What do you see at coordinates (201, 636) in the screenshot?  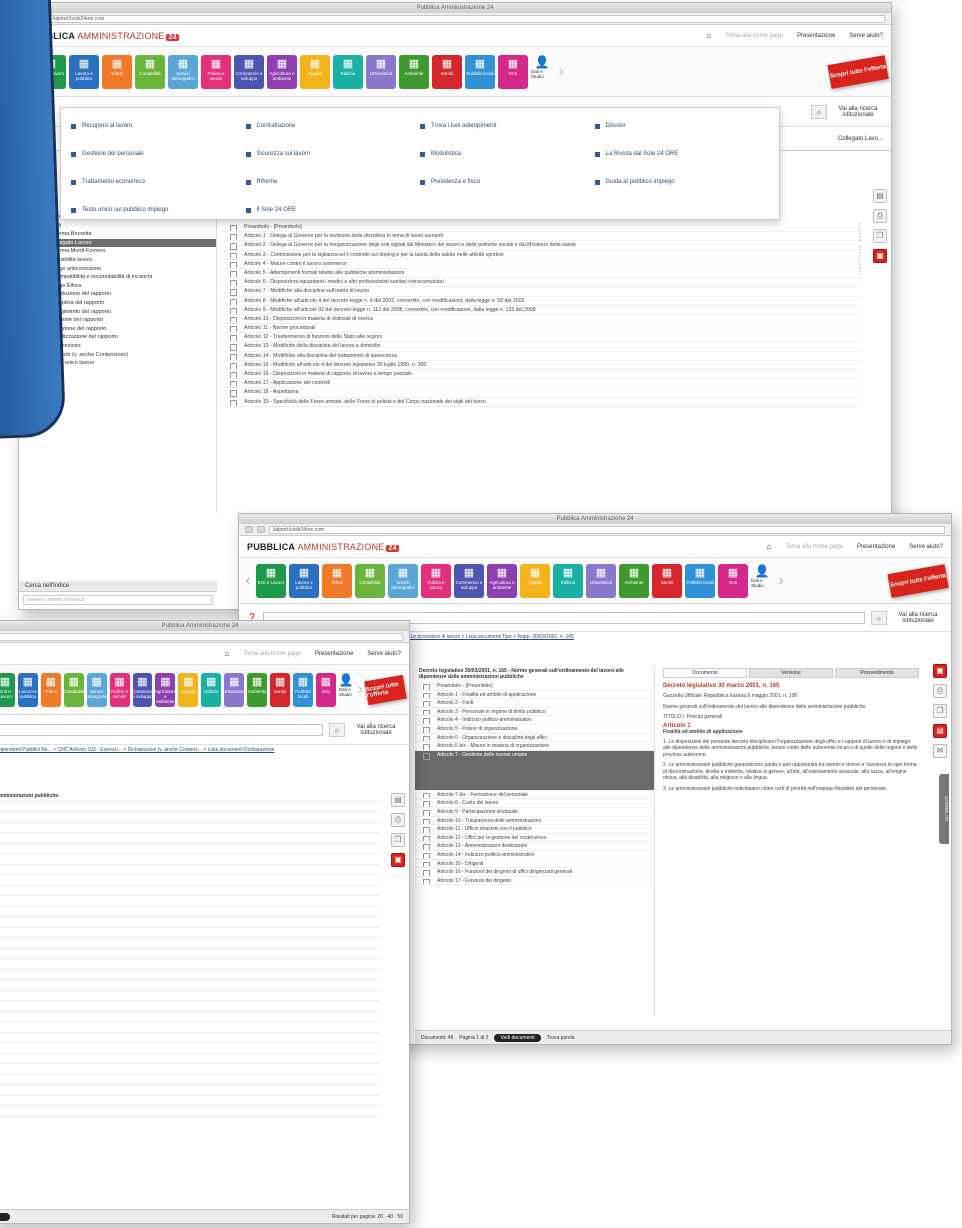 I see `address-bar` at bounding box center [201, 636].